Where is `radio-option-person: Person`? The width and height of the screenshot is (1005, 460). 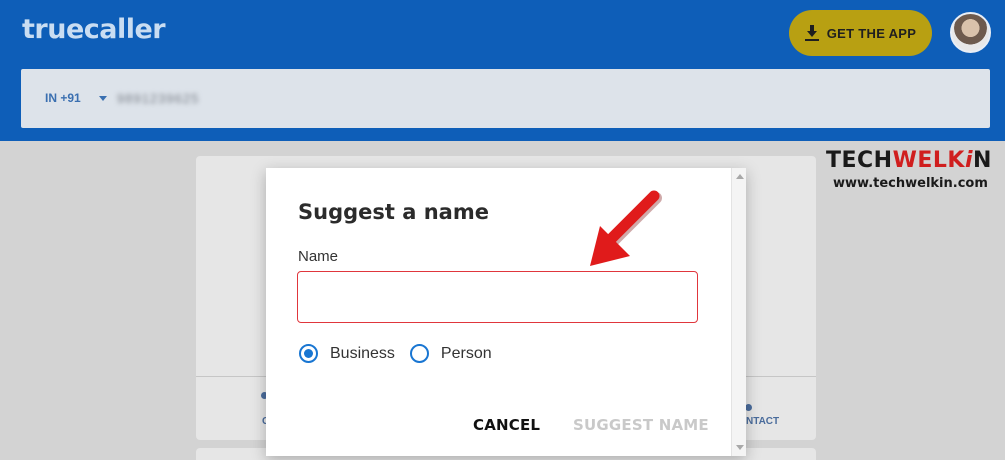 radio-option-person: Person is located at coordinates (450, 353).